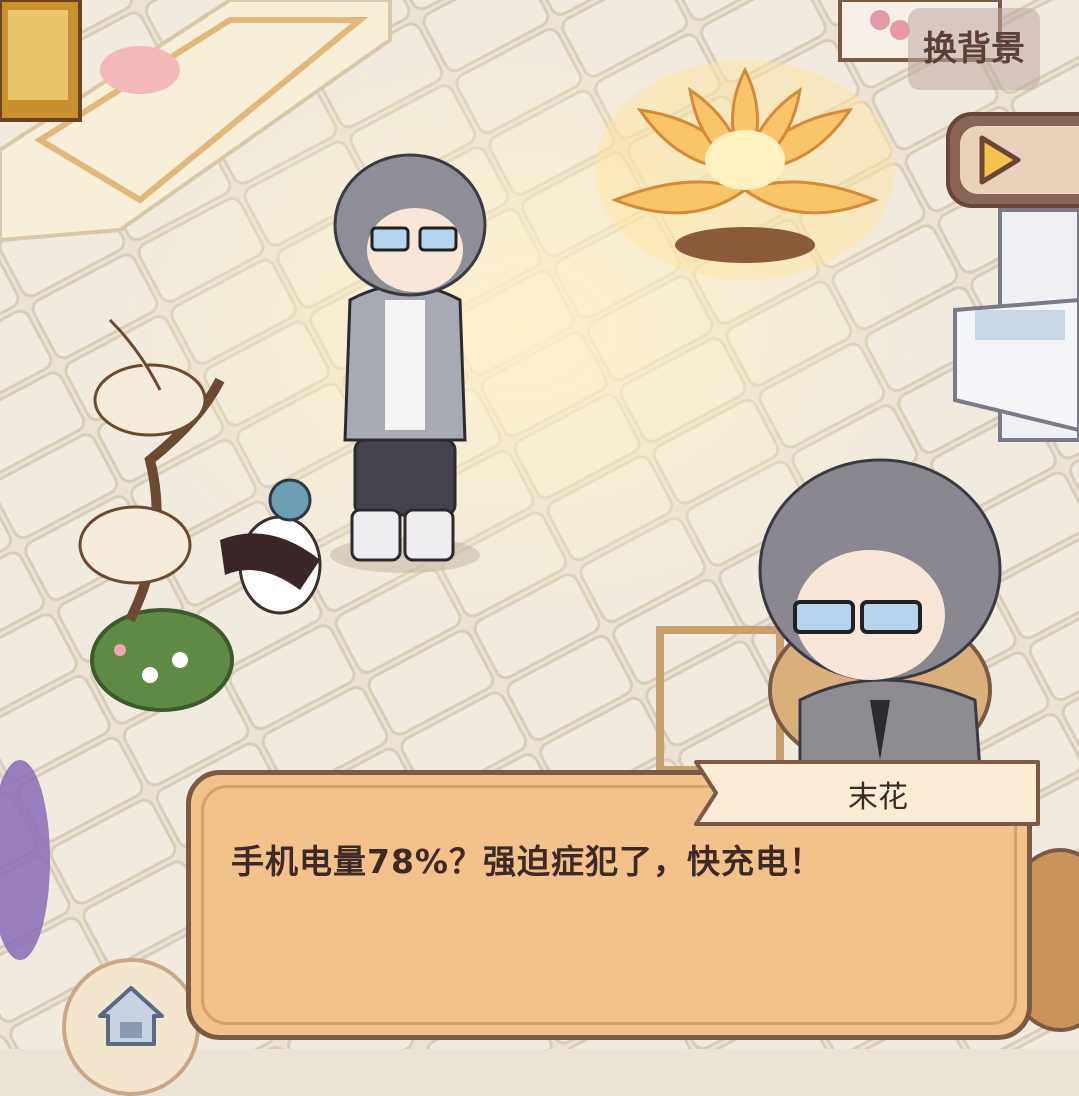 The image size is (1079, 1096). I want to click on expand-panel-button, so click(1012, 160).